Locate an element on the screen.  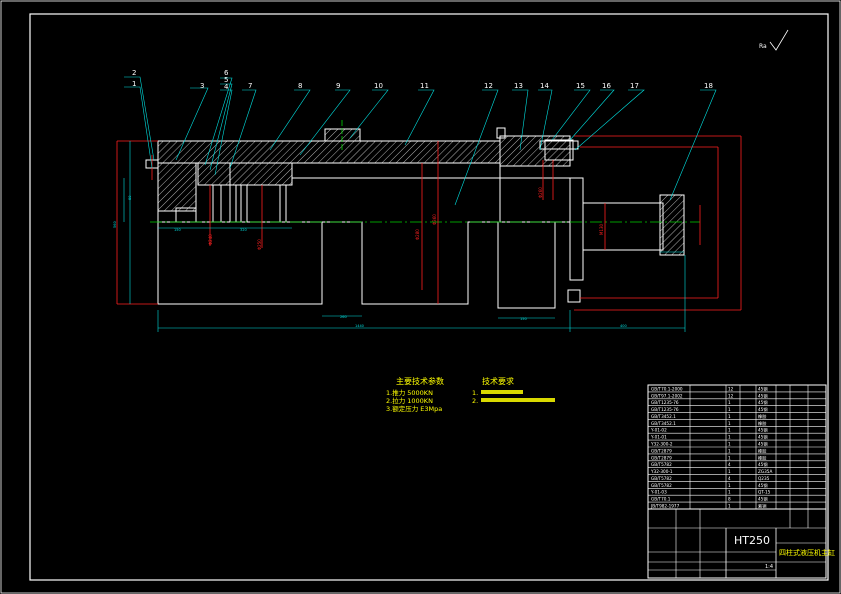
material-label: HT250 is located at coordinates (752, 540).